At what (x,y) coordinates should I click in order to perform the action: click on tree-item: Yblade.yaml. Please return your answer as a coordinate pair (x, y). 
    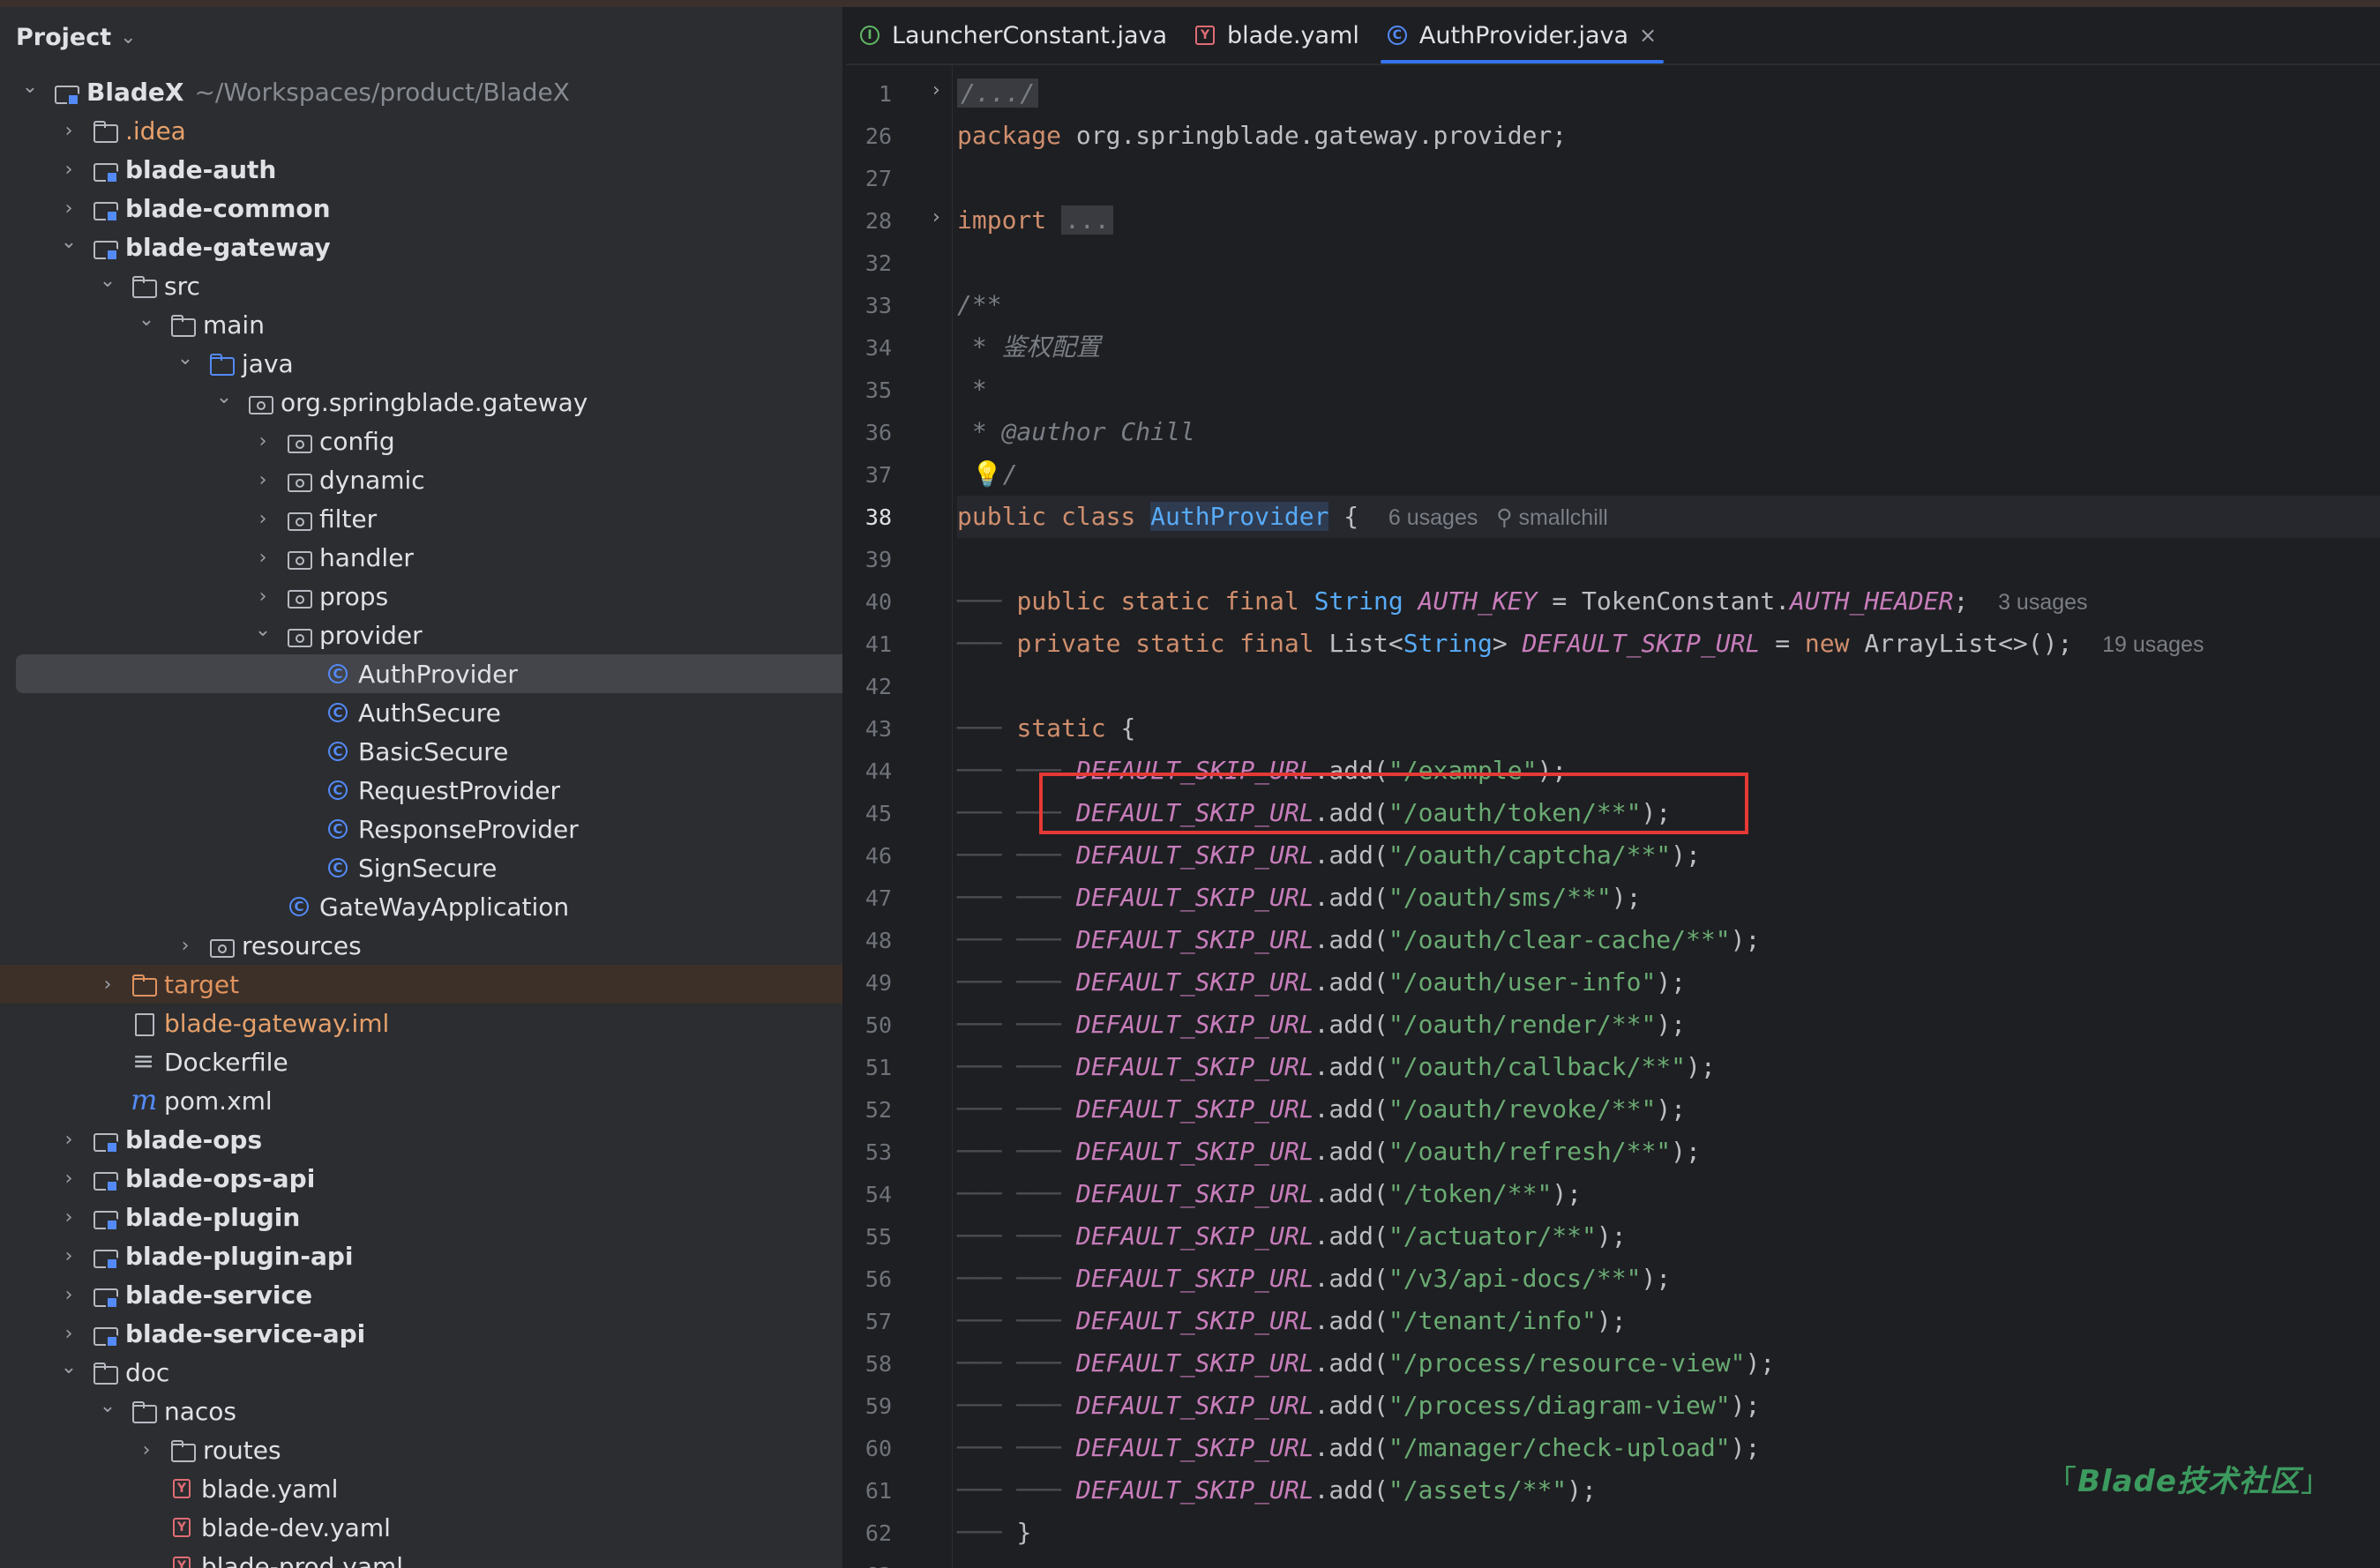
    Looking at the image, I should click on (421, 1488).